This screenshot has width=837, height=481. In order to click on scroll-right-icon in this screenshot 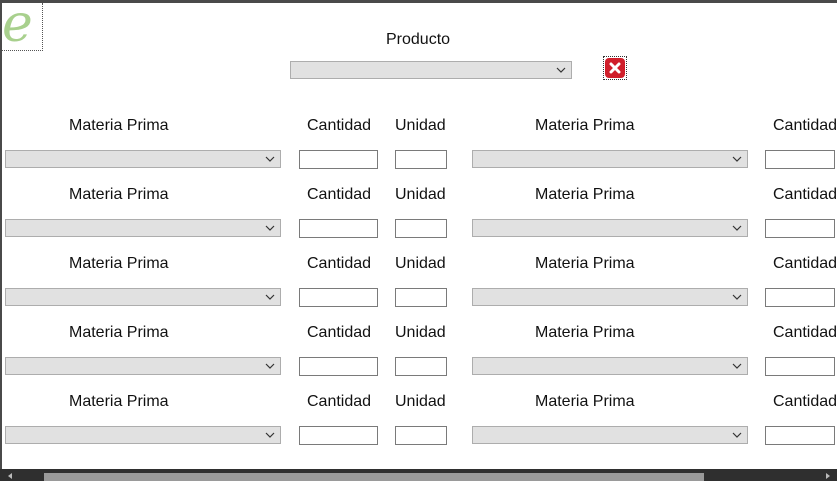, I will do `click(828, 476)`.